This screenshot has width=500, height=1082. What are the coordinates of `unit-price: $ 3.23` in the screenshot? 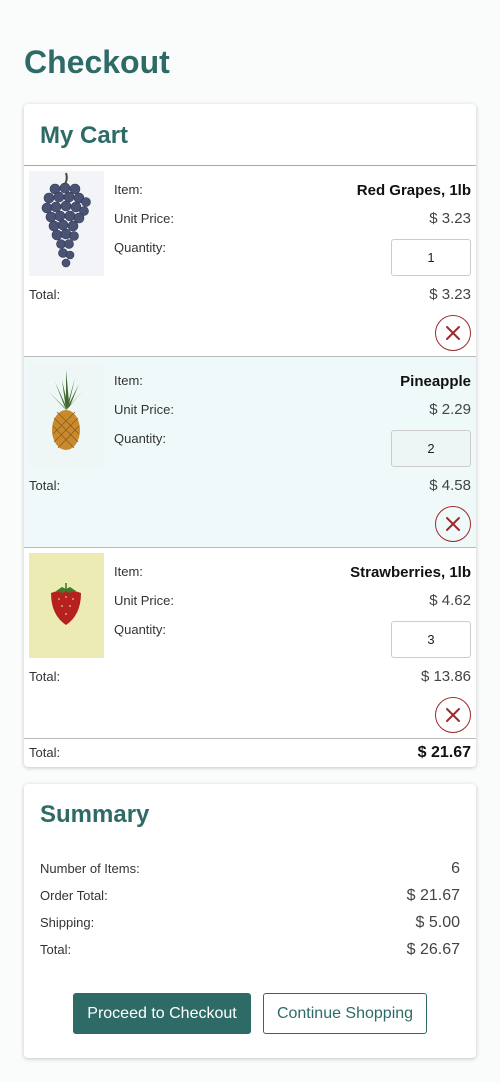 It's located at (450, 218).